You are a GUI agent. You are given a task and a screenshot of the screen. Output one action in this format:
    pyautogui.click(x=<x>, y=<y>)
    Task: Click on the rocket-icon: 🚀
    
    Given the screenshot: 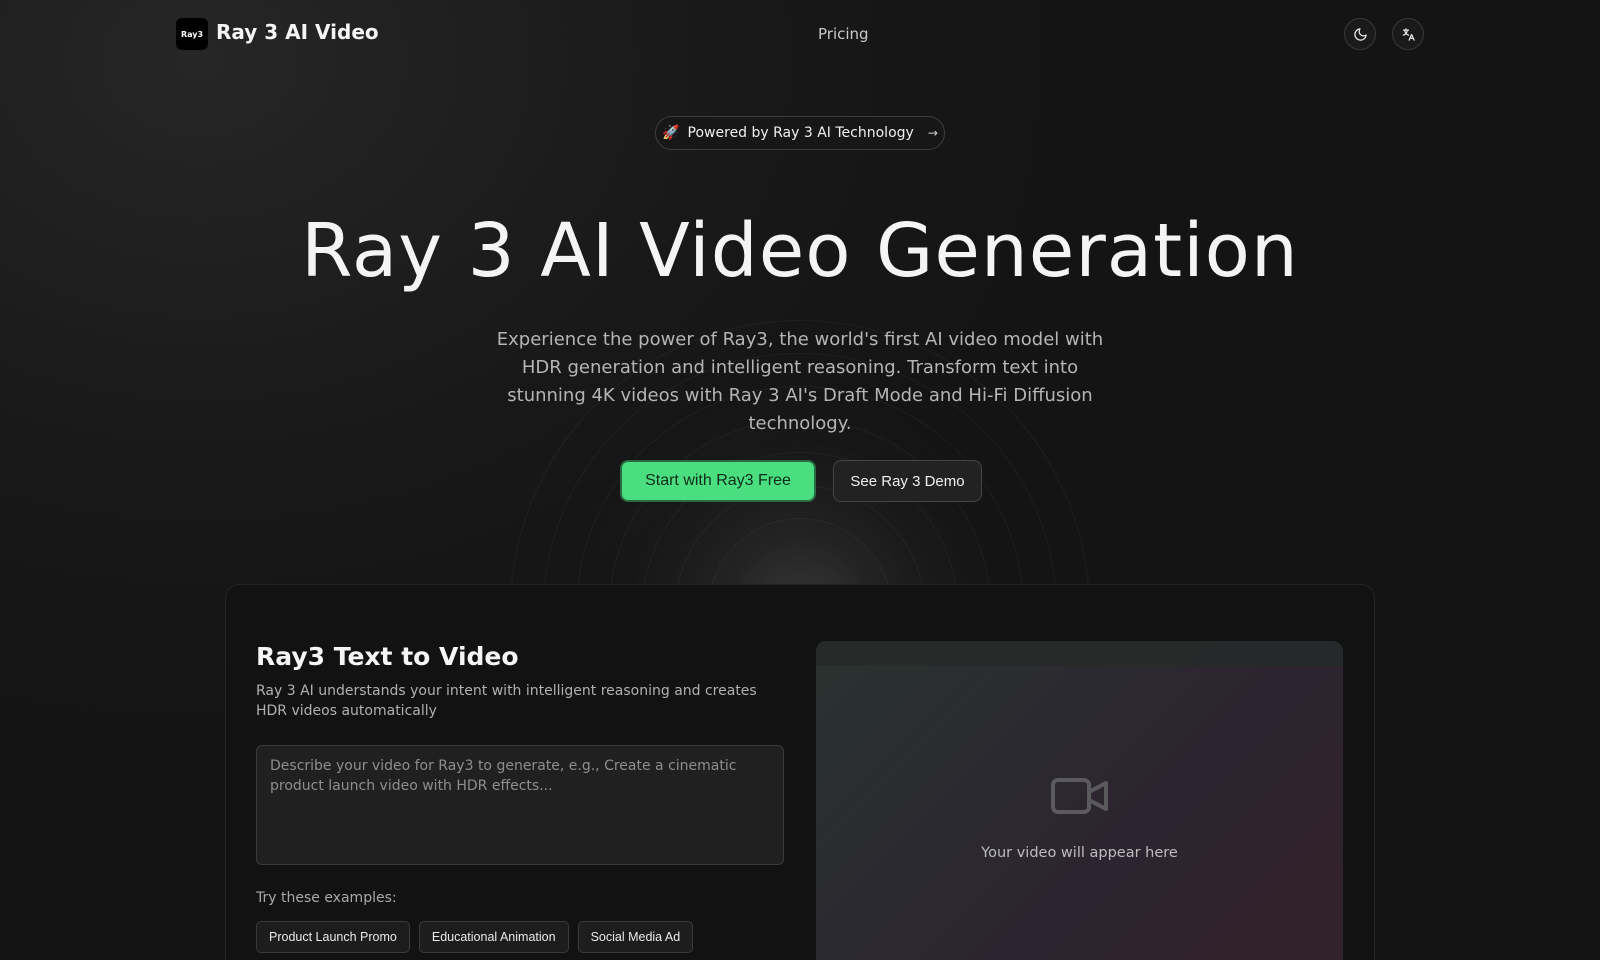 What is the action you would take?
    pyautogui.click(x=671, y=133)
    